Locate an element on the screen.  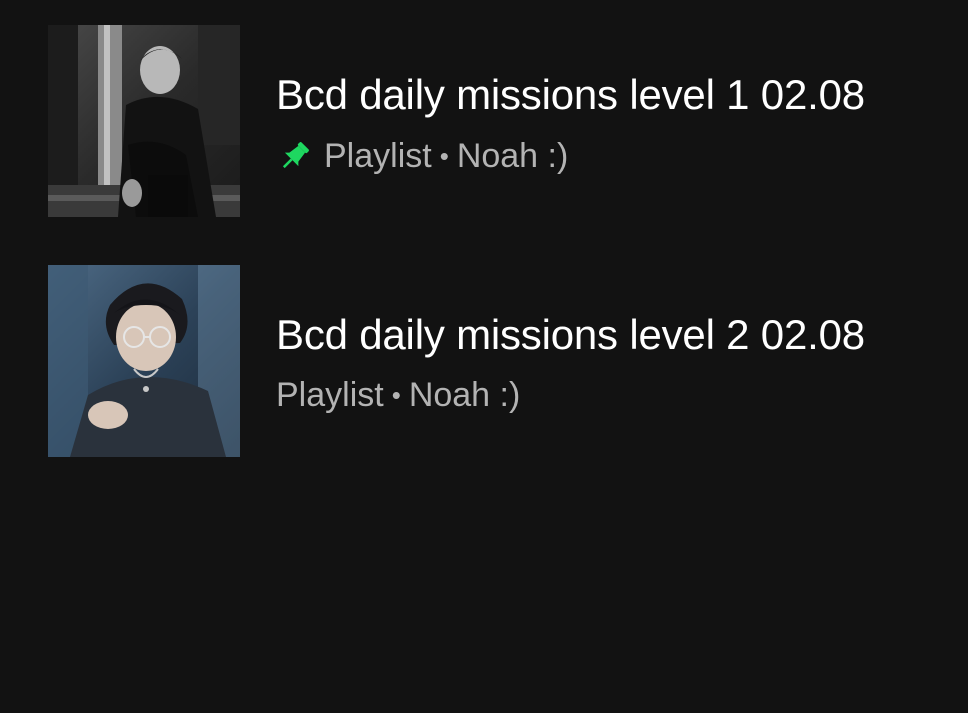
playlist-title: Bcd daily missions level 2 02.08 is located at coordinates (570, 334).